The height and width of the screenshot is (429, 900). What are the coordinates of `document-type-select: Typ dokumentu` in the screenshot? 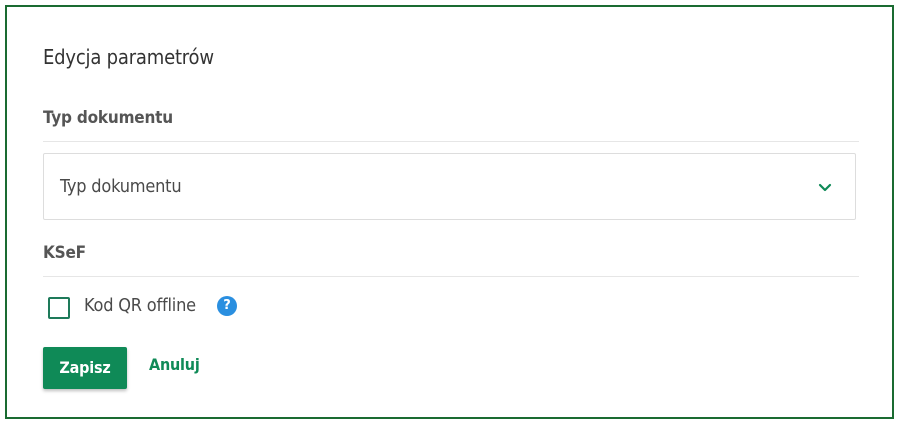 It's located at (449, 186).